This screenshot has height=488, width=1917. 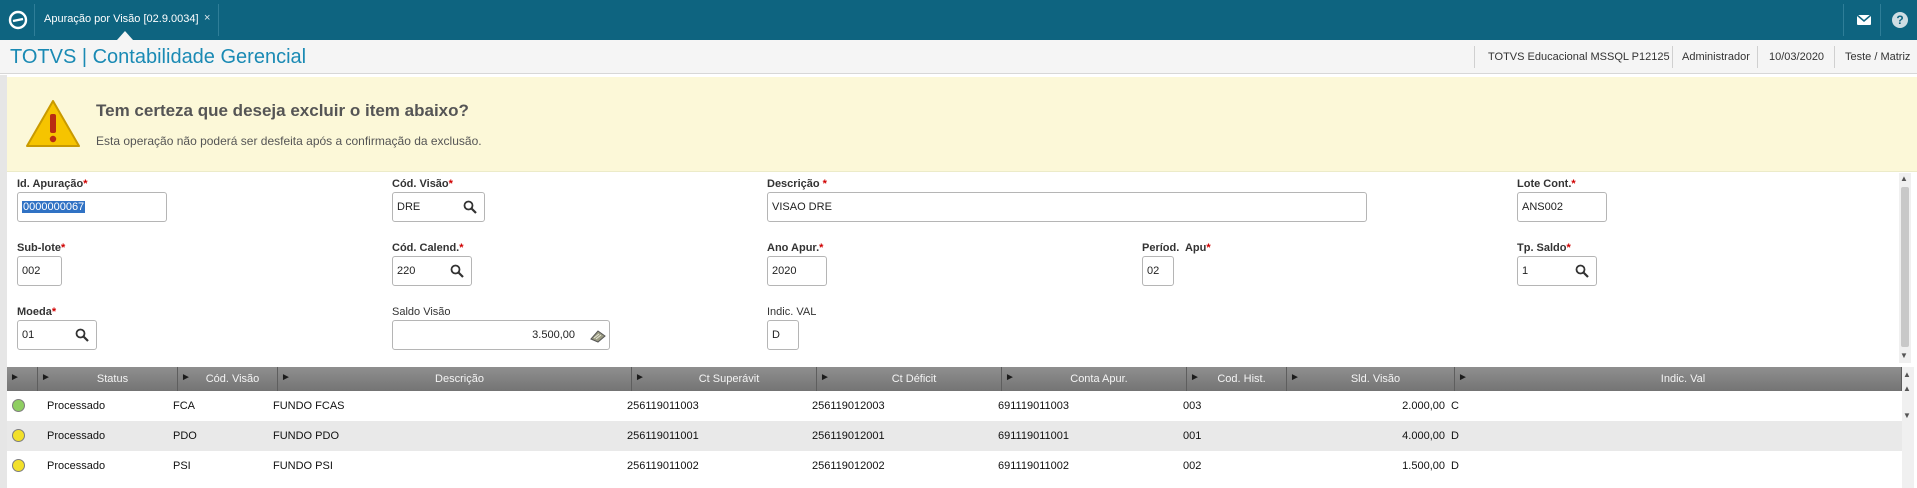 What do you see at coordinates (1716, 57) in the screenshot?
I see `user-label: Administrador` at bounding box center [1716, 57].